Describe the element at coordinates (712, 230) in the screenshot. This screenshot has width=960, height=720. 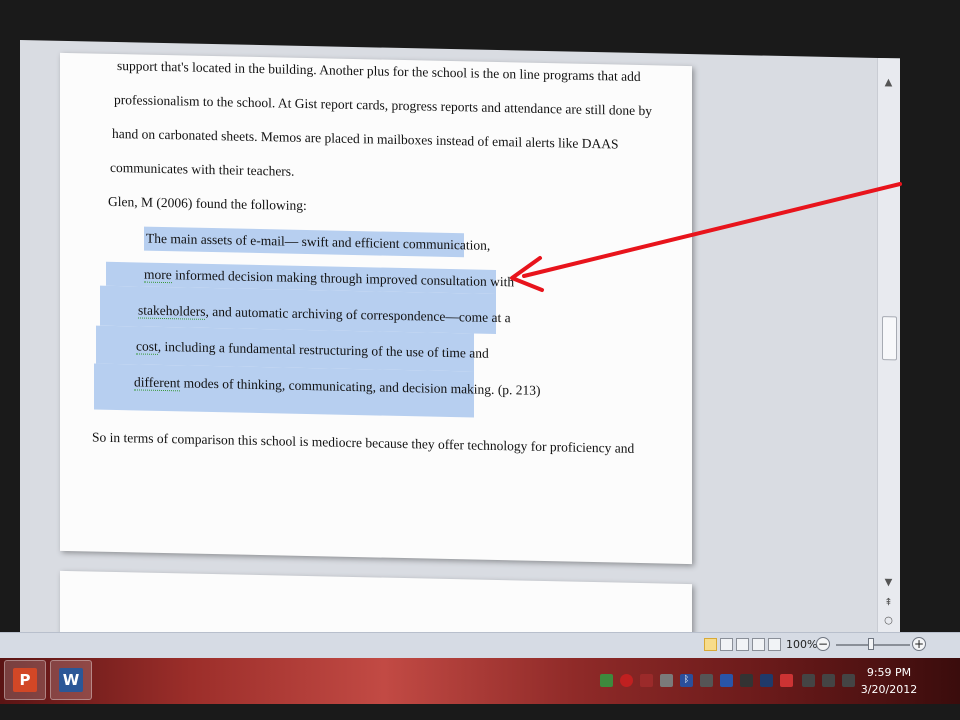
I see `arrow-shaft` at that location.